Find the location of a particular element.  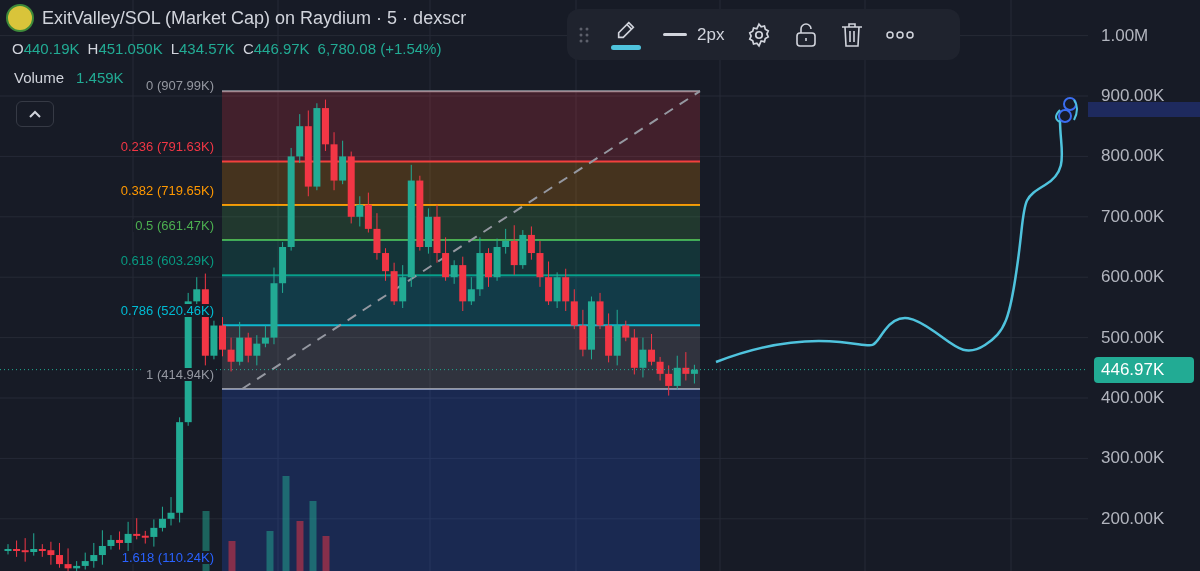

ohlc-value: 451.050K is located at coordinates (130, 49).